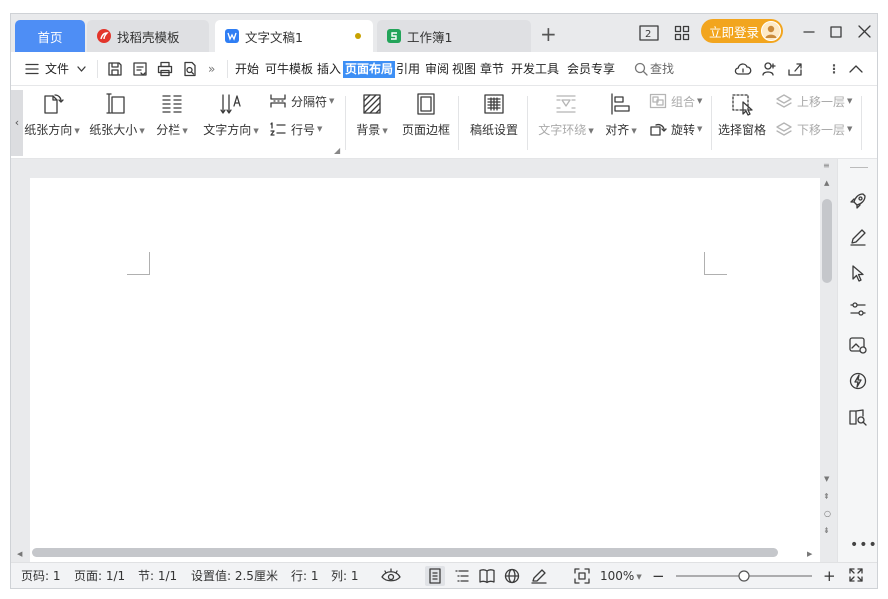 This screenshot has width=888, height=599. What do you see at coordinates (394, 36) in the screenshot?
I see `sheet-doc-icon` at bounding box center [394, 36].